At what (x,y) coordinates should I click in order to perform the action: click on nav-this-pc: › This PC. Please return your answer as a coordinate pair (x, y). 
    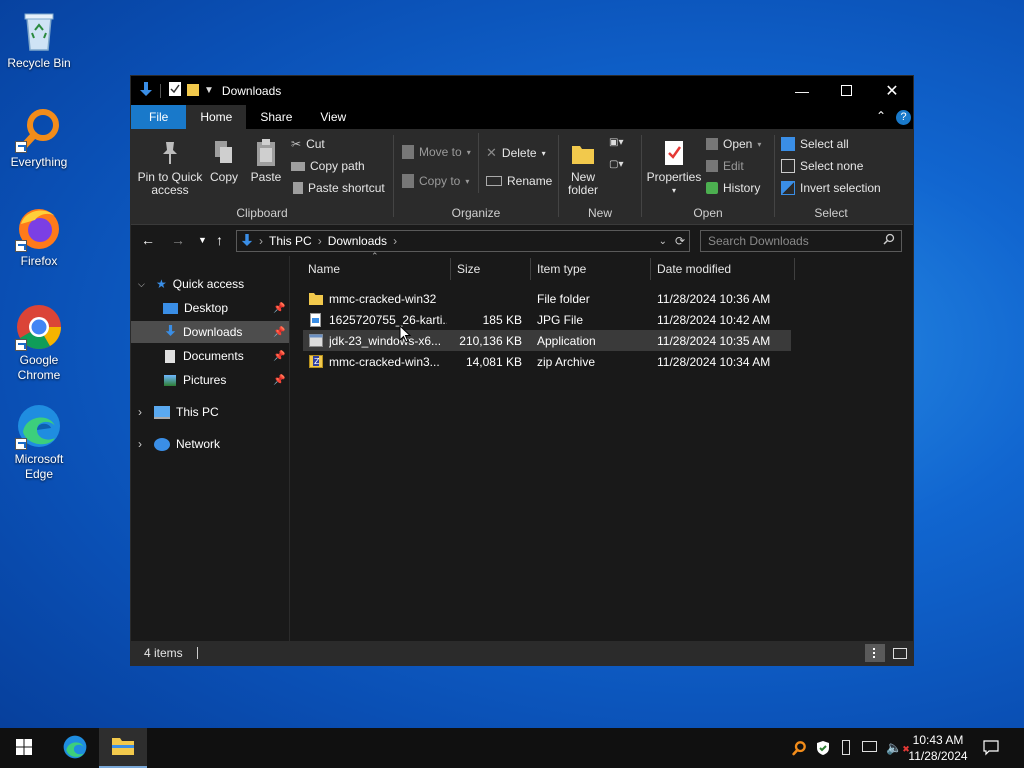
    Looking at the image, I should click on (210, 412).